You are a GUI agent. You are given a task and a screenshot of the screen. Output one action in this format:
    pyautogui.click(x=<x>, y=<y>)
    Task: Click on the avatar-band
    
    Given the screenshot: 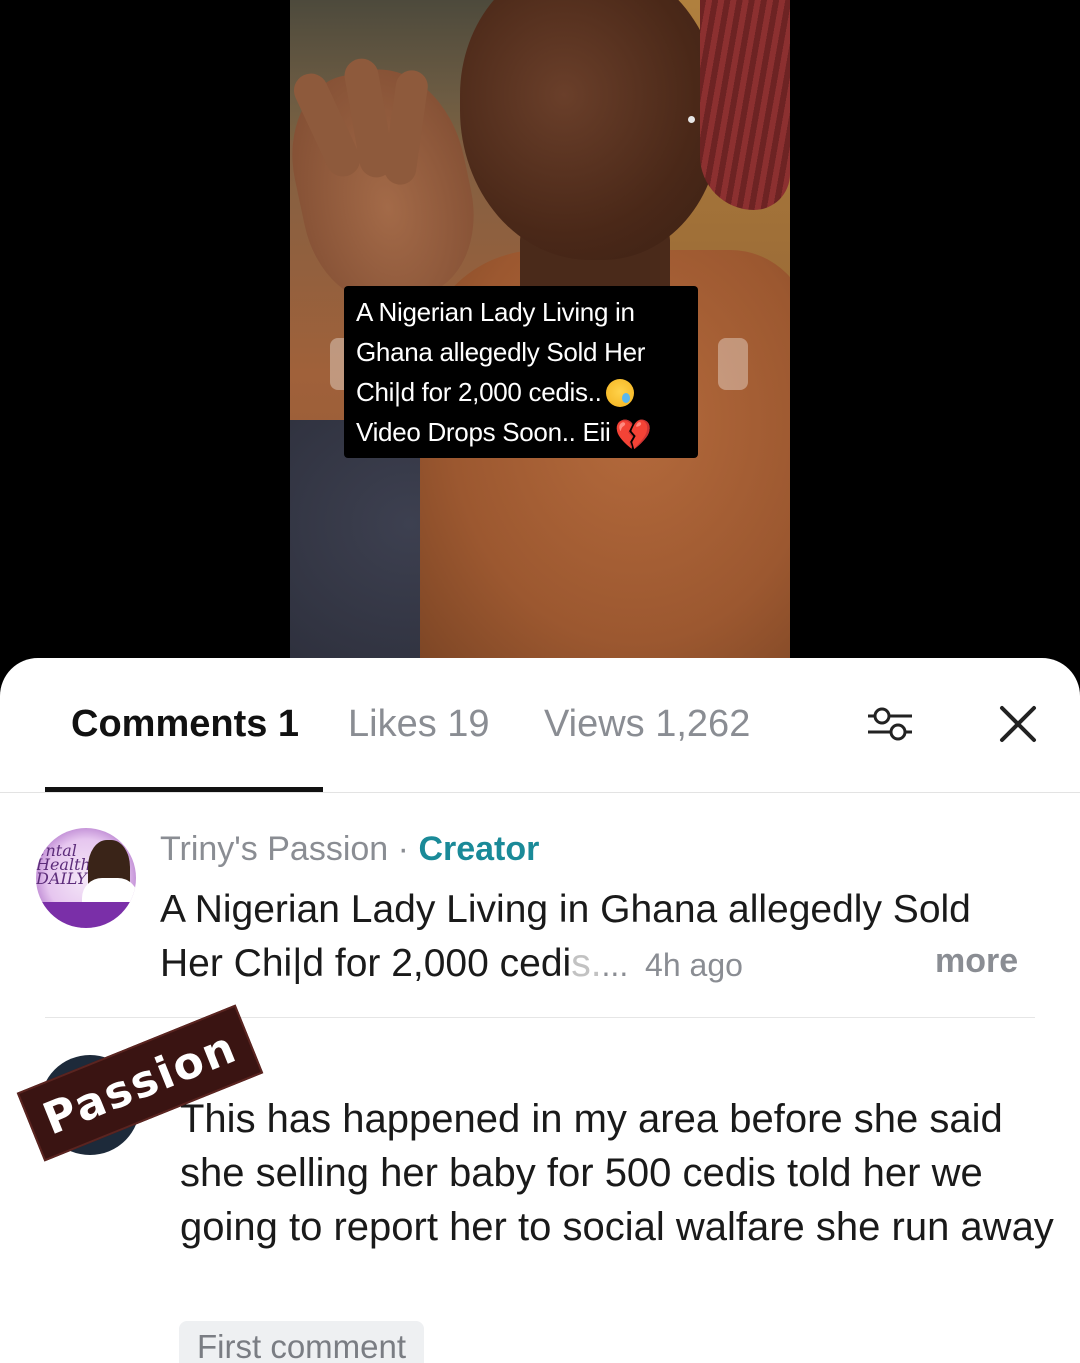 What is the action you would take?
    pyautogui.click(x=86, y=915)
    